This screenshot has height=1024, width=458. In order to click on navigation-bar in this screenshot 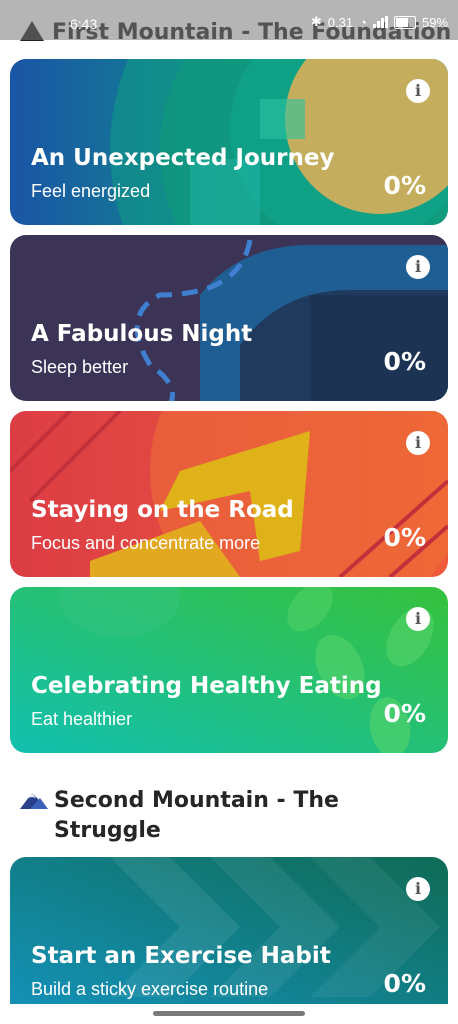, I will do `click(229, 1014)`.